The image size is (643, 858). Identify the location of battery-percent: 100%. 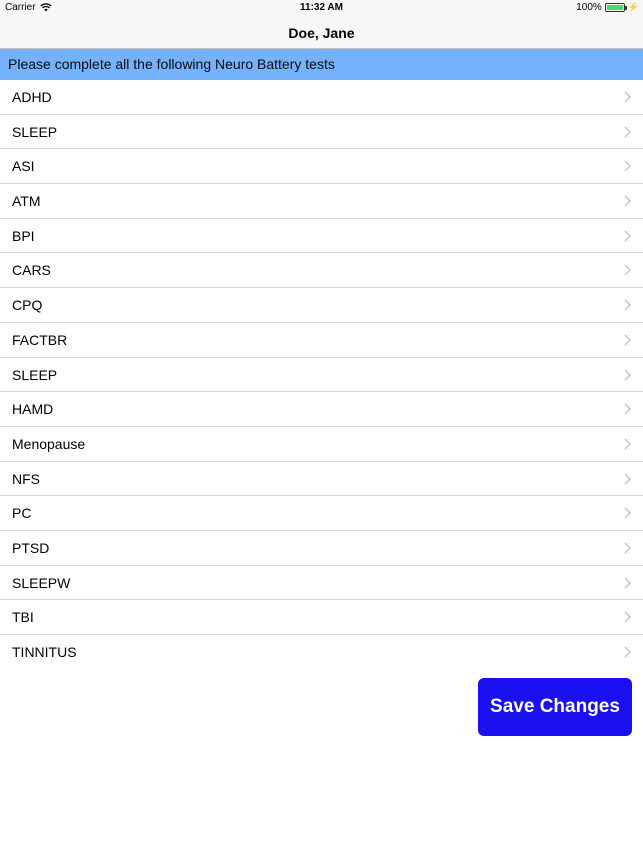
(589, 7).